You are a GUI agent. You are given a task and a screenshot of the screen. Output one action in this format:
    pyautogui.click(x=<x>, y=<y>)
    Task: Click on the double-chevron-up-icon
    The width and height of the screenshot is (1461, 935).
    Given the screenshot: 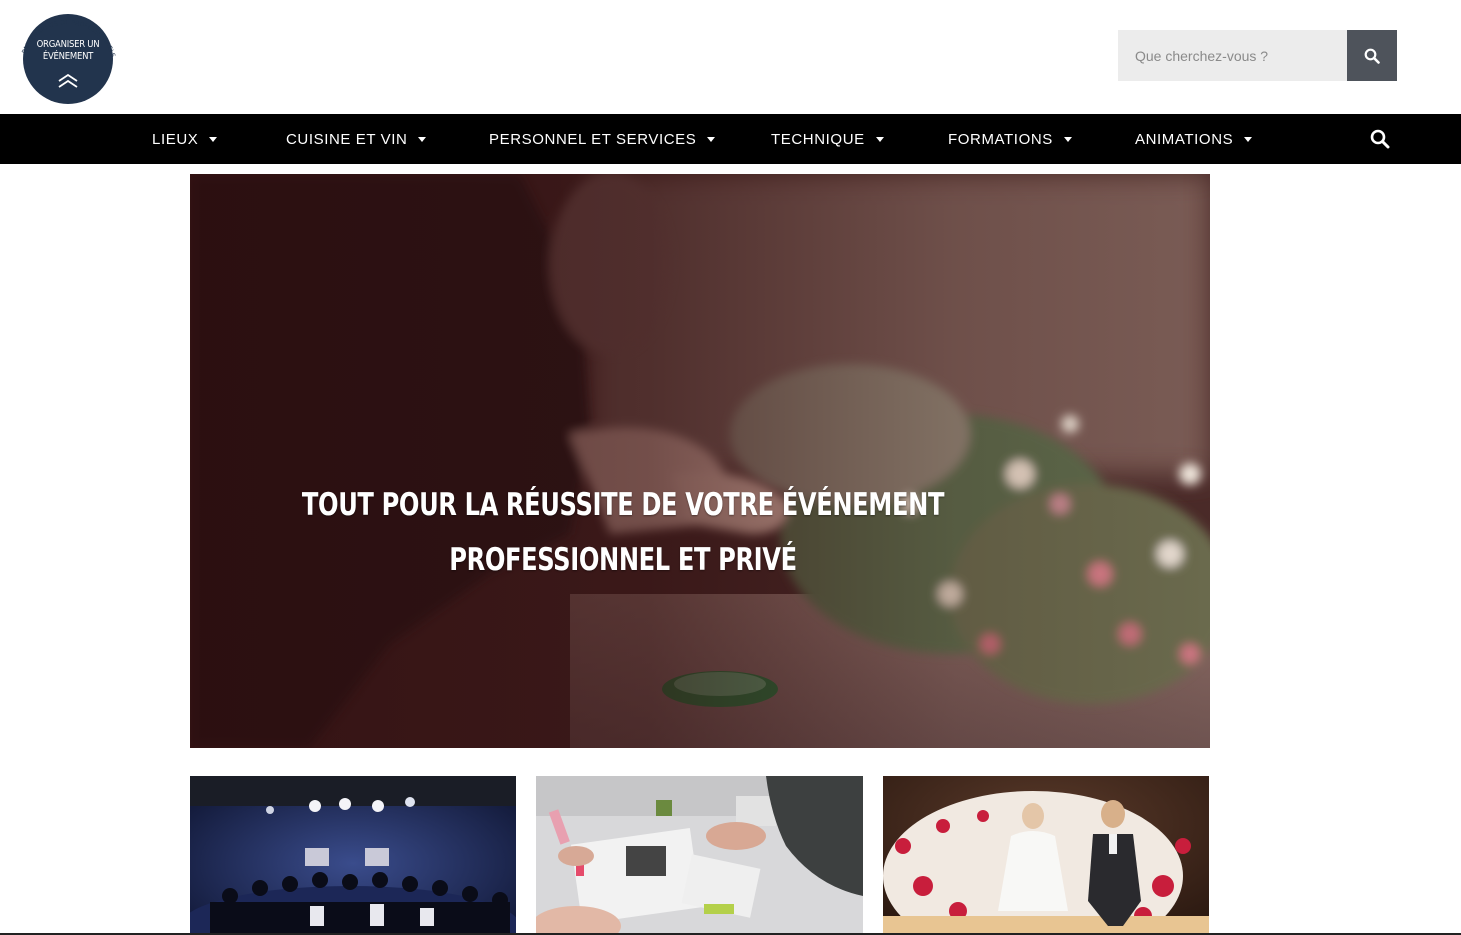 What is the action you would take?
    pyautogui.click(x=68, y=81)
    